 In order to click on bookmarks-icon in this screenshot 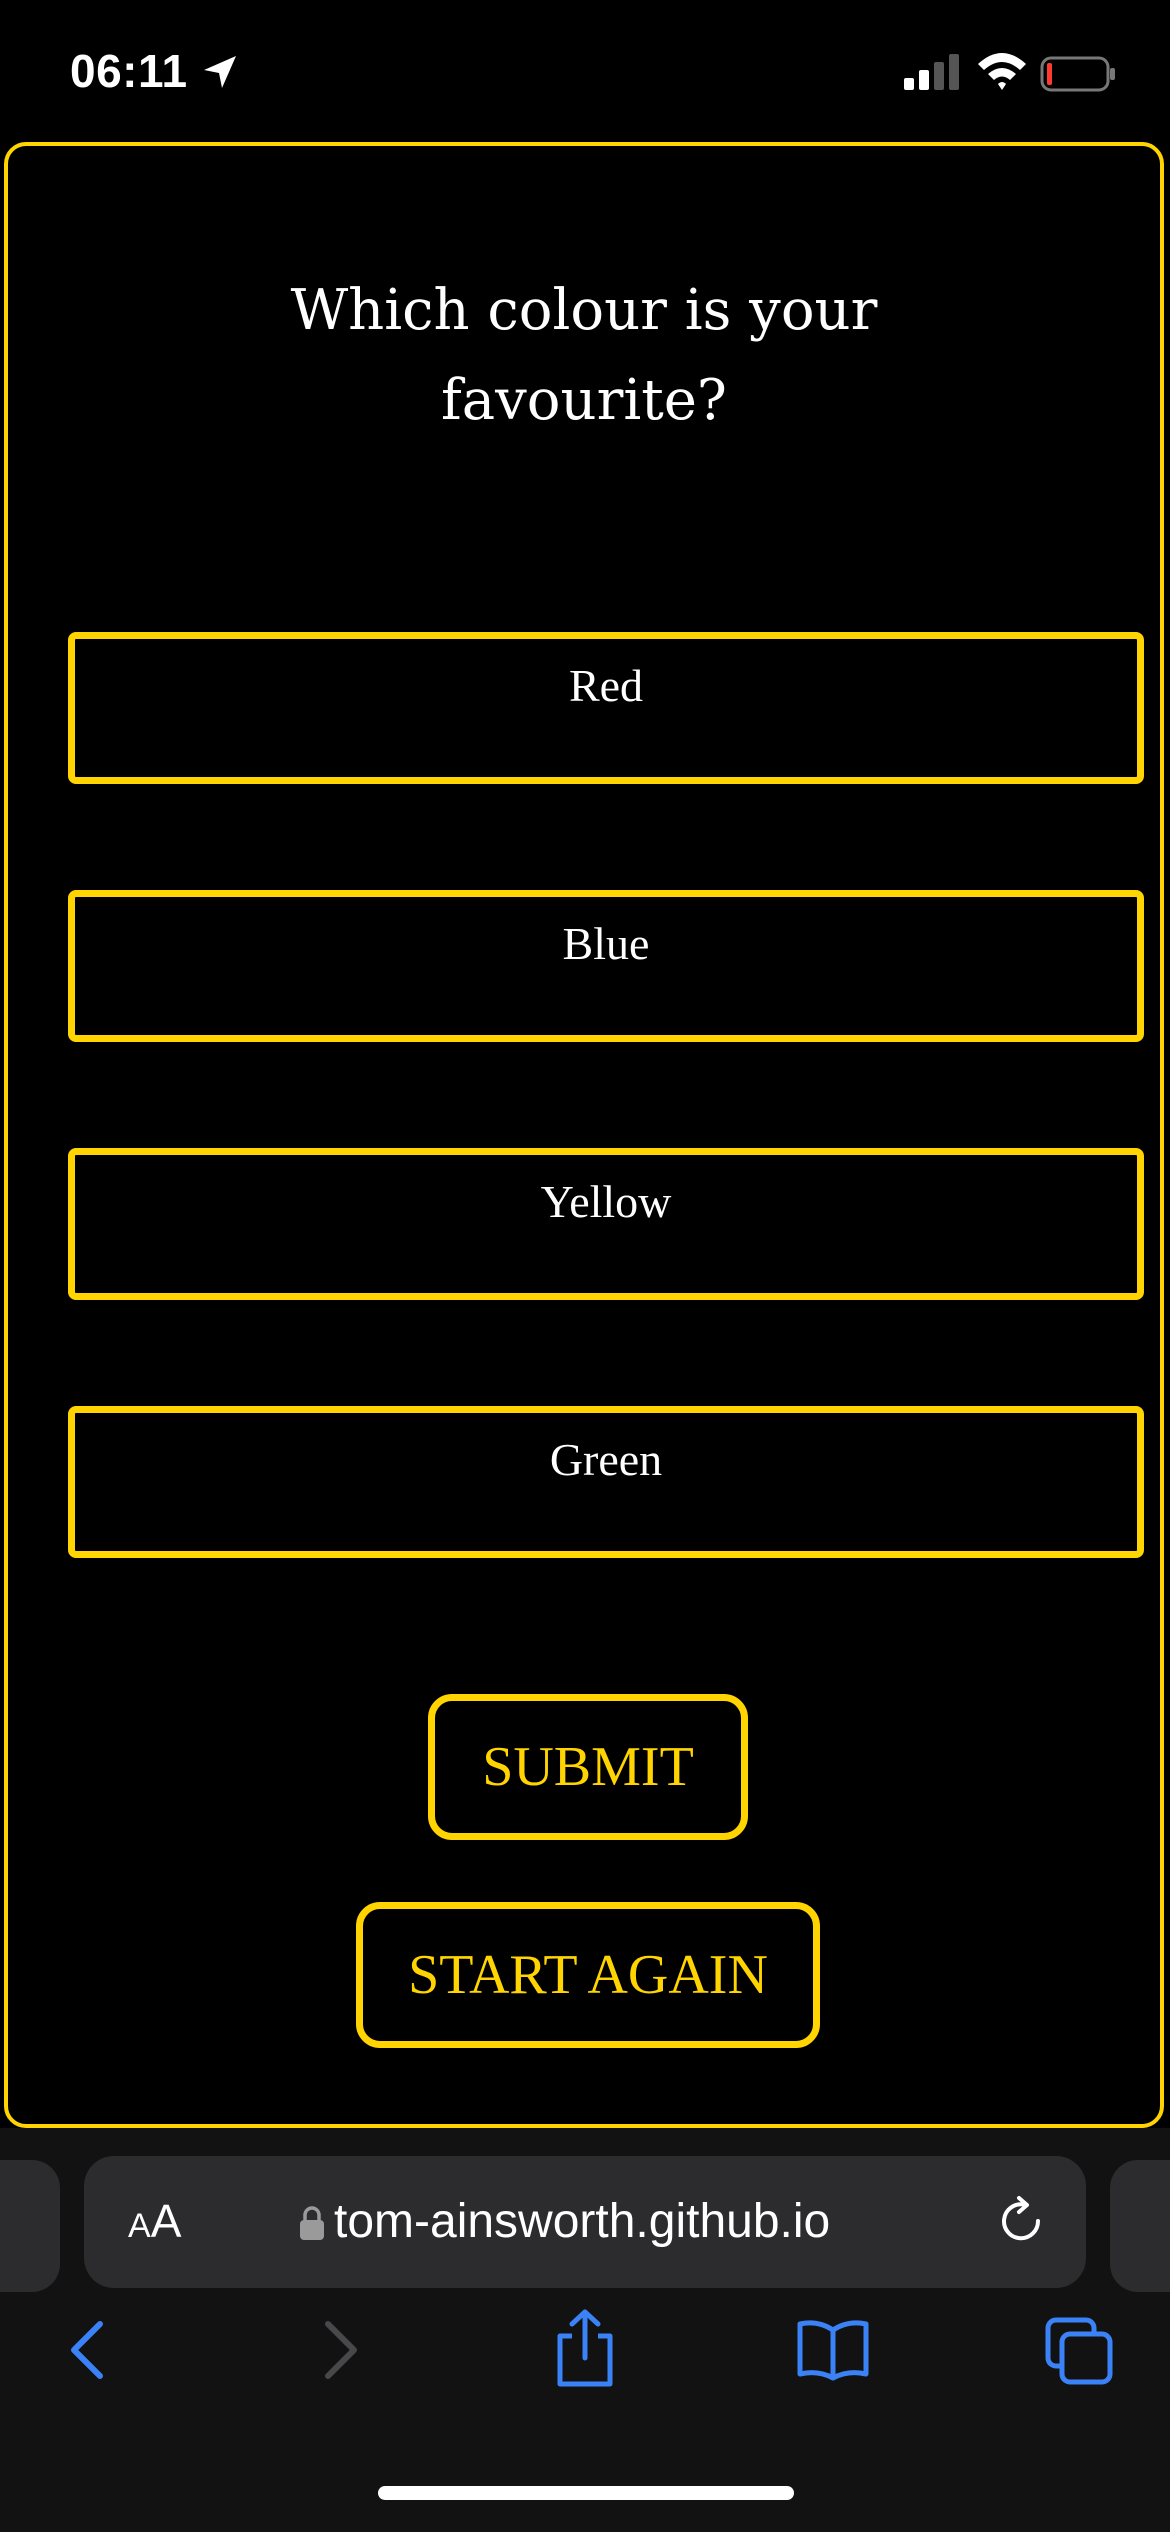, I will do `click(833, 2350)`.